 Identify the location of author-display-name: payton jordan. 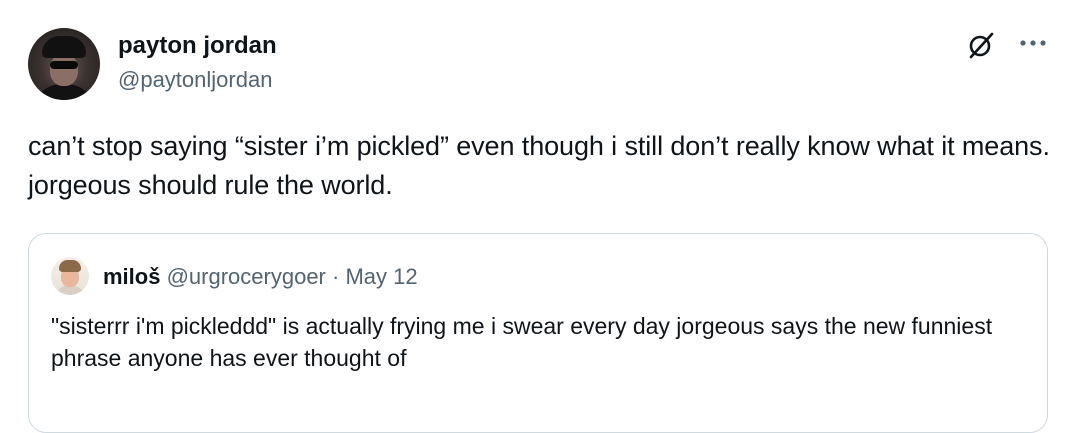
(197, 46).